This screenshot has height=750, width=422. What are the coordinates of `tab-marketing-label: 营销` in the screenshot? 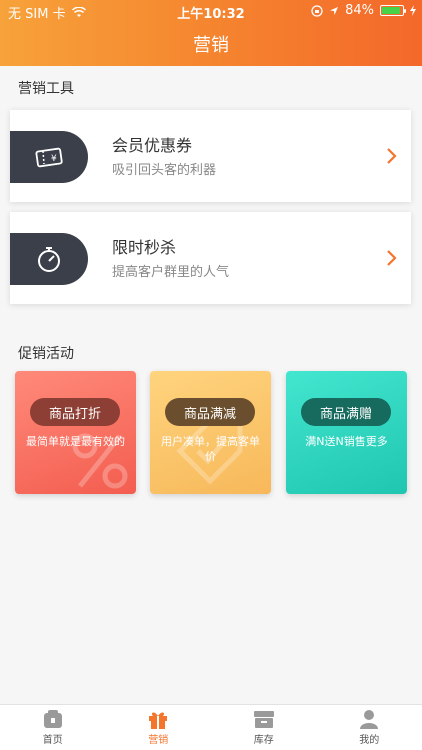 It's located at (158, 740).